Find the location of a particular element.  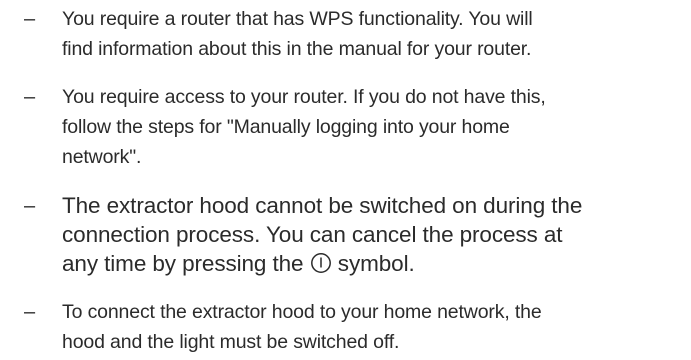

text-segment: any time by pressing the is located at coordinates (183, 263).